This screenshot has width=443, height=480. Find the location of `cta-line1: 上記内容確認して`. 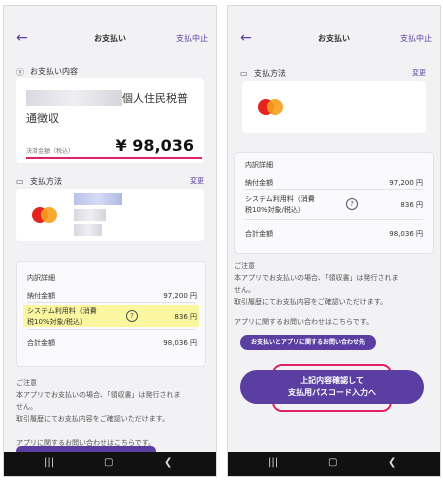

cta-line1: 上記内容確認して is located at coordinates (332, 380).